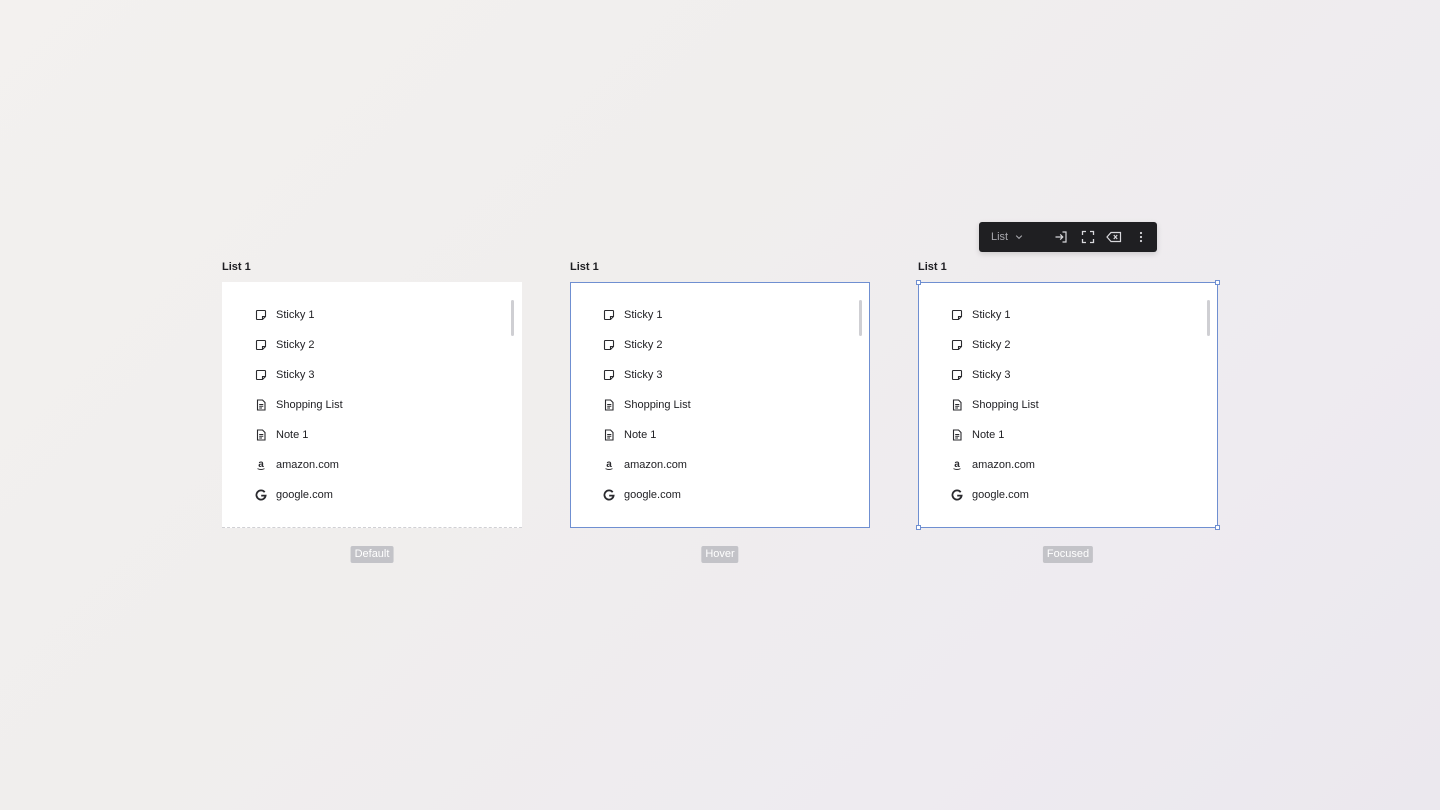 The height and width of the screenshot is (810, 1440). I want to click on resize-handle-bottom-right, so click(1217, 527).